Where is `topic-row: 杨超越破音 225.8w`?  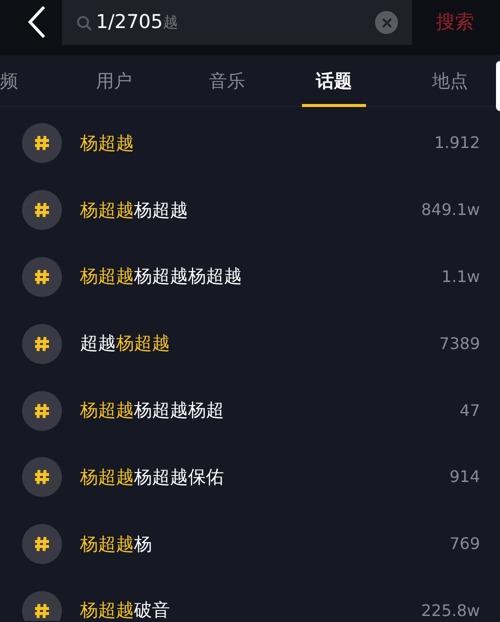 topic-row: 杨超越破音 225.8w is located at coordinates (250, 599).